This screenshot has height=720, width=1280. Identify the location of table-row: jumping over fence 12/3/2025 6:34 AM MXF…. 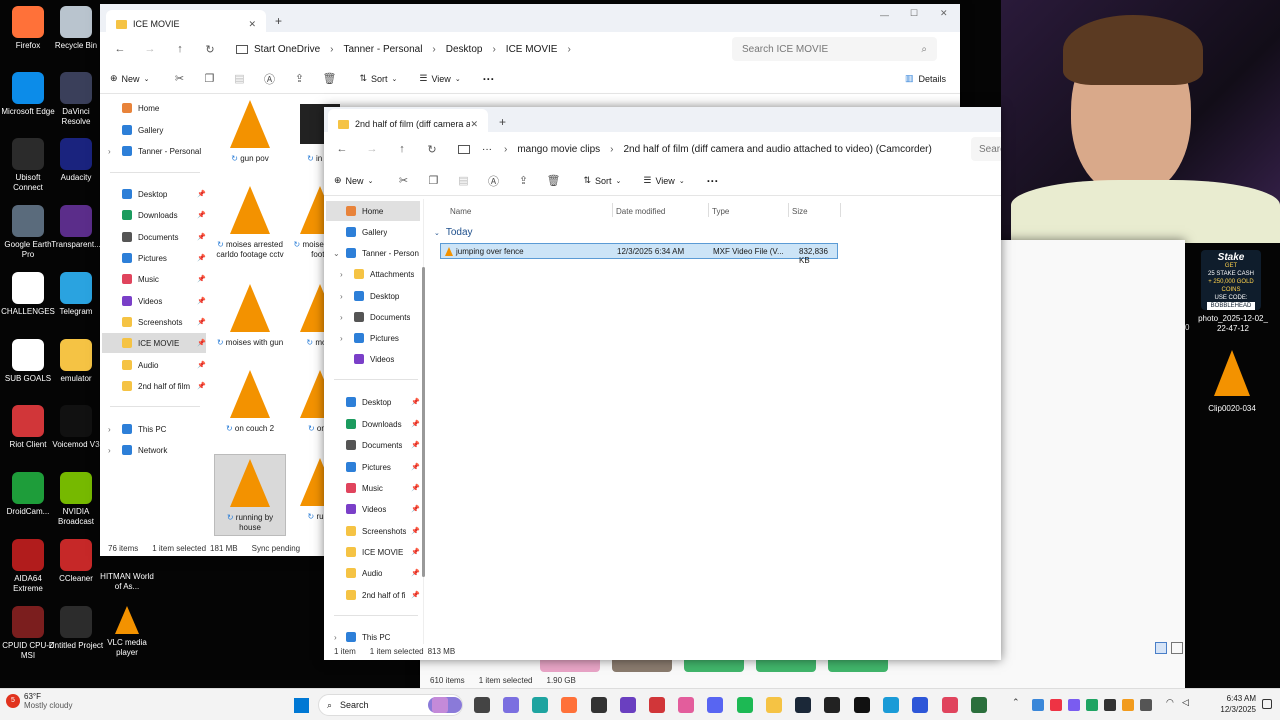
(639, 254).